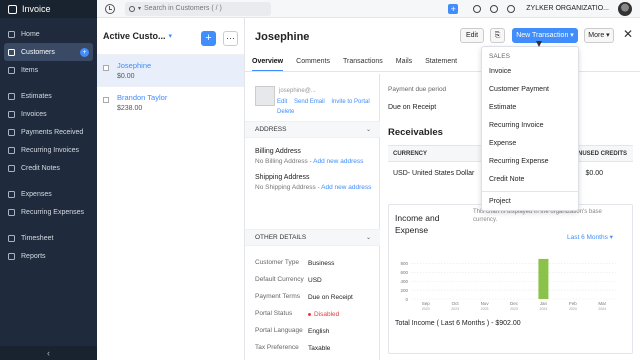 Image resolution: width=640 pixels, height=360 pixels. Describe the element at coordinates (282, 102) in the screenshot. I see `contact-edit-link: Edit` at that location.